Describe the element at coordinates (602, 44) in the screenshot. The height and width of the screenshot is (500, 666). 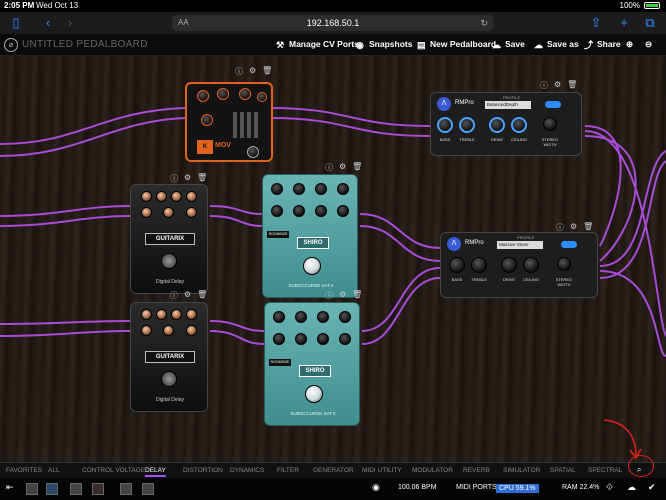
I see `share-button: ⤴ Share` at that location.